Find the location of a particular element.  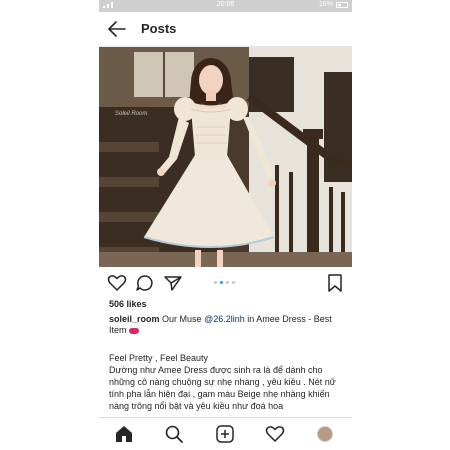

status-time: 20:06 is located at coordinates (225, 4).